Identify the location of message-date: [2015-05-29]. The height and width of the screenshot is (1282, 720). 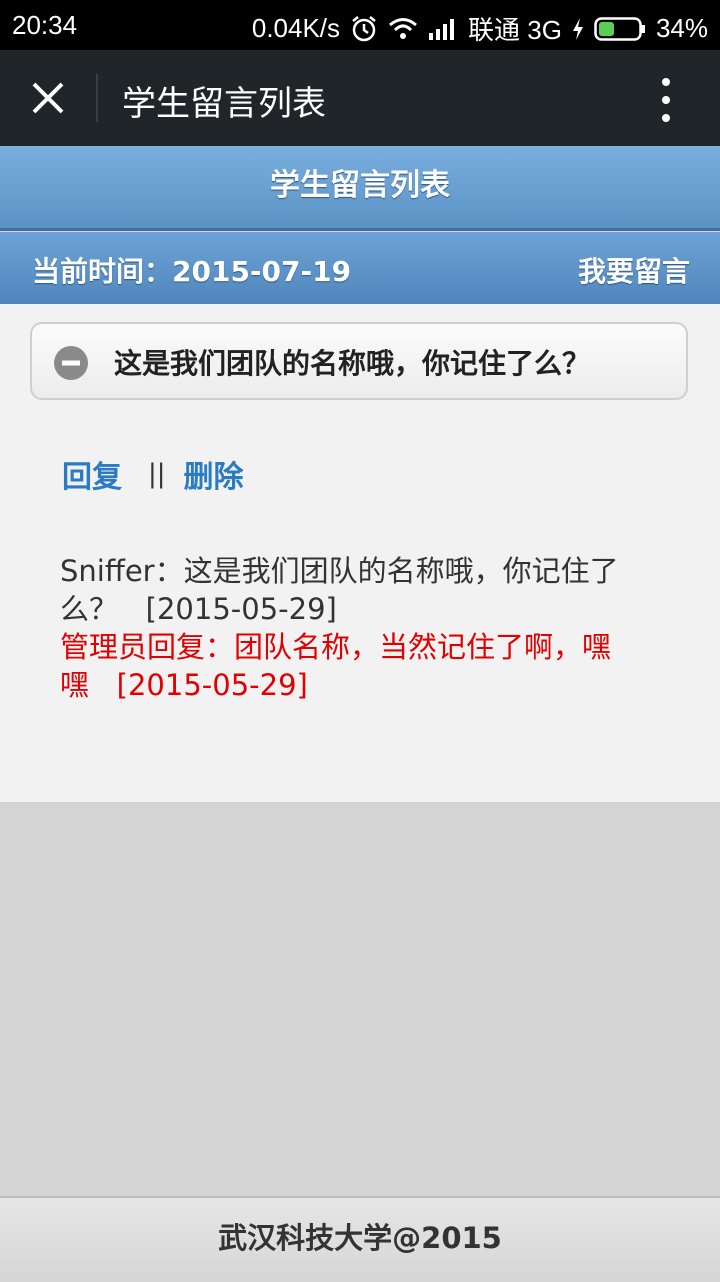
(241, 609).